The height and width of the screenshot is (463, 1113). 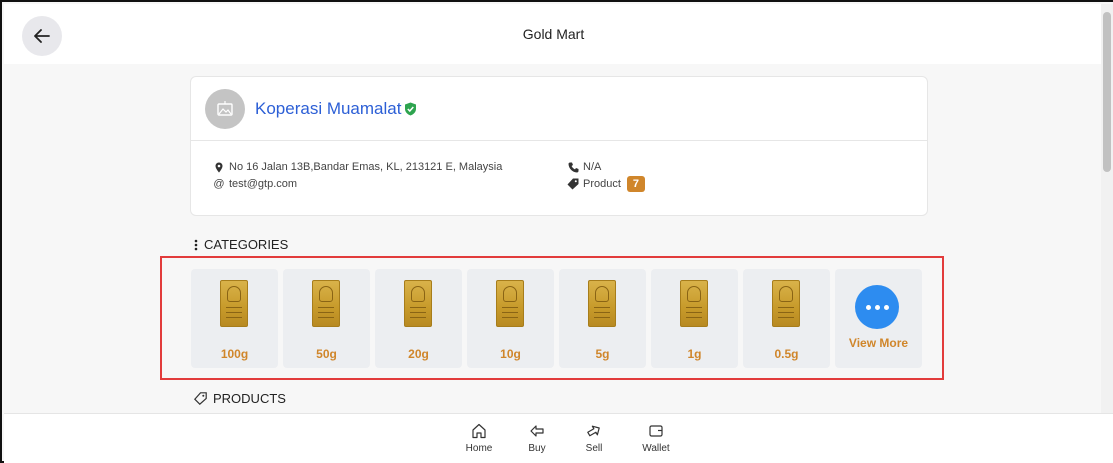 I want to click on sell-icon, so click(x=594, y=432).